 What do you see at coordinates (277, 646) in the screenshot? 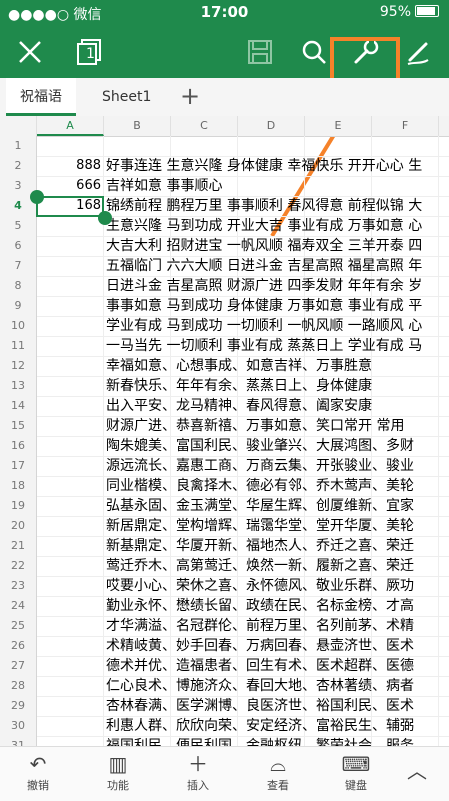
I see `cell-b: 术精岐黄、妙手回春、万病回春、悬壶济世、医术` at bounding box center [277, 646].